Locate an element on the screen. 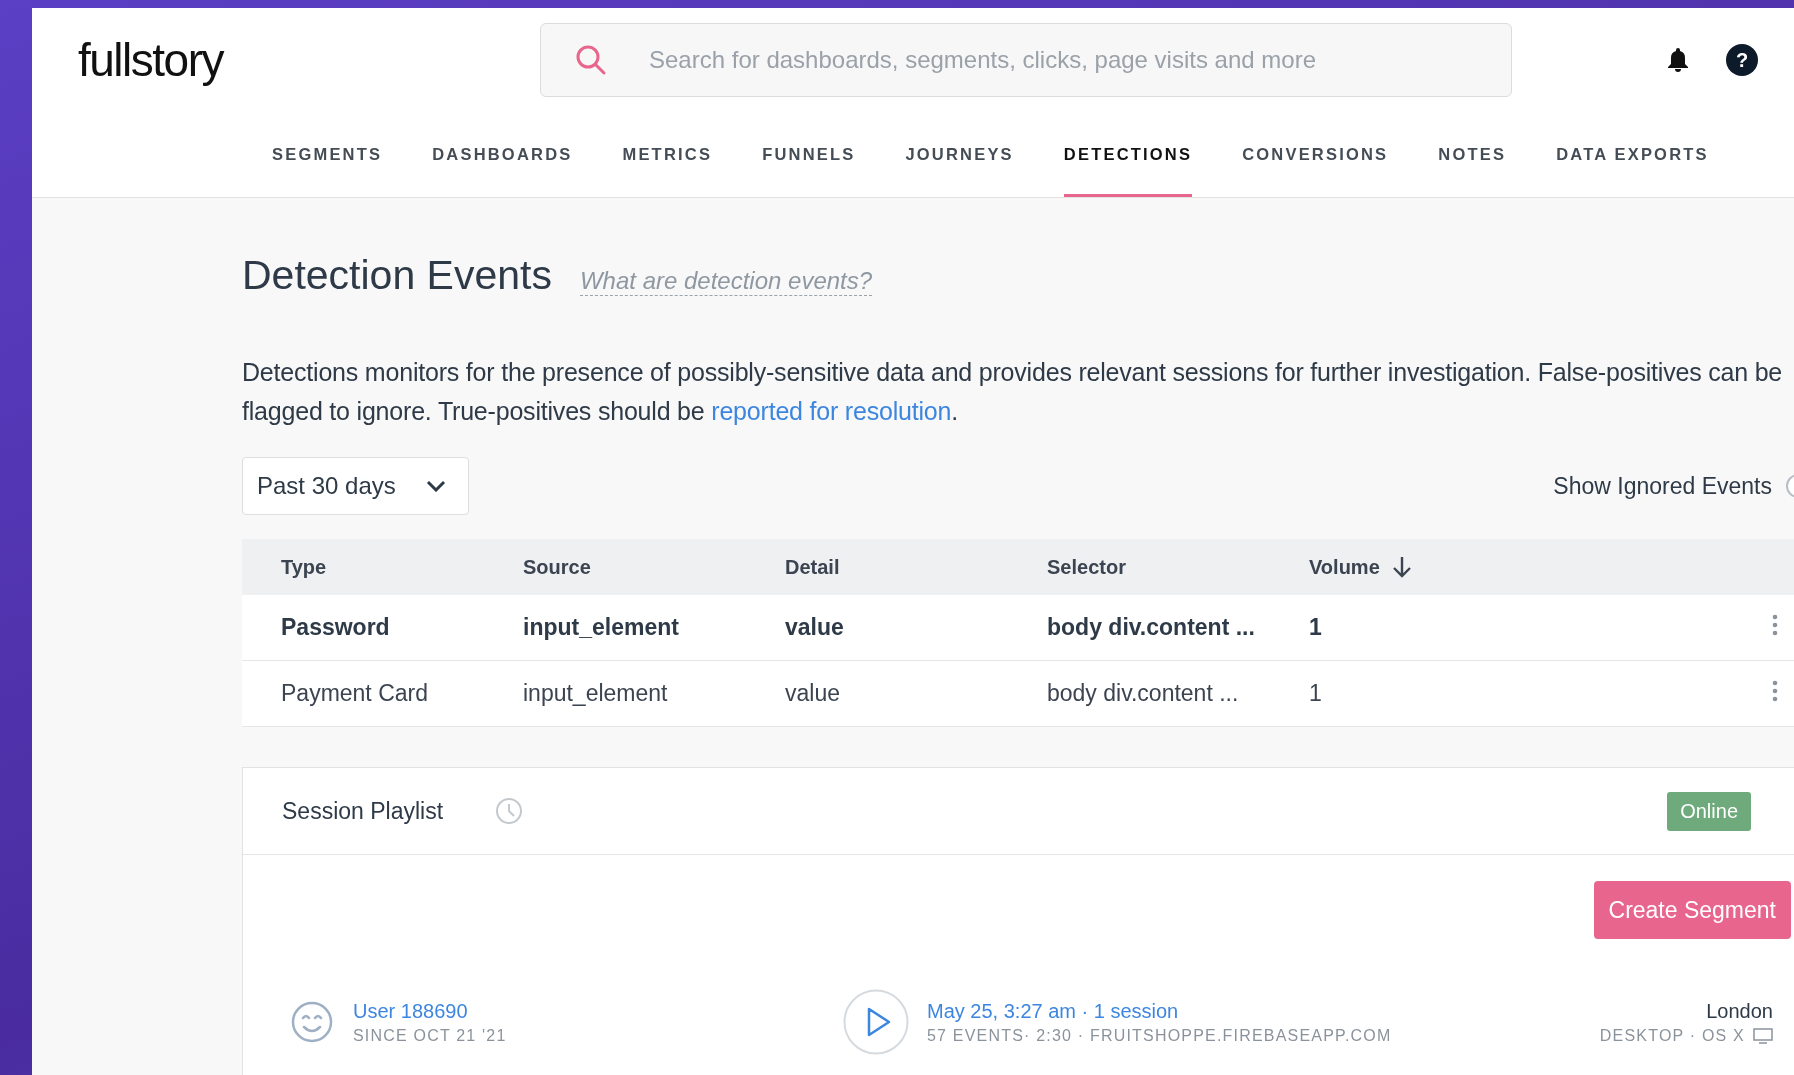 This screenshot has width=1794, height=1075. status-badge: Online is located at coordinates (1709, 811).